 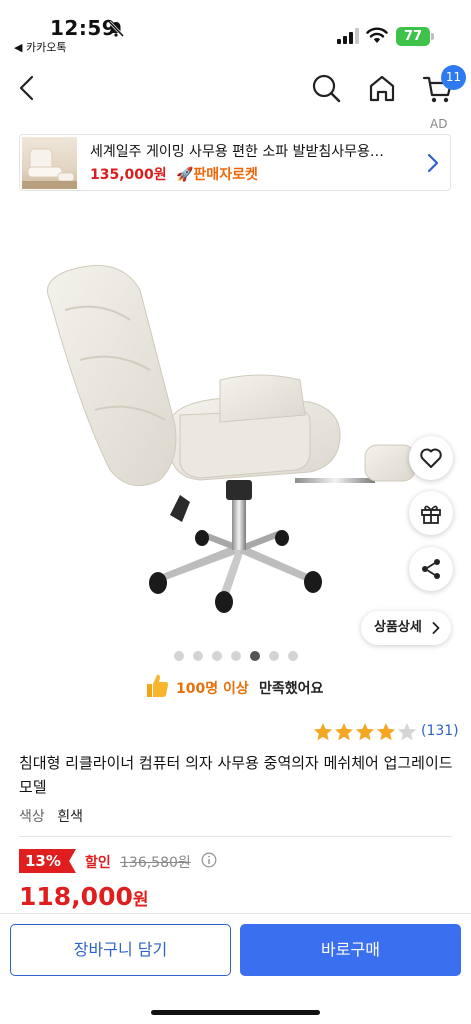 What do you see at coordinates (217, 175) in the screenshot?
I see `seller-rocket-badge: 🚀판매자로켓` at bounding box center [217, 175].